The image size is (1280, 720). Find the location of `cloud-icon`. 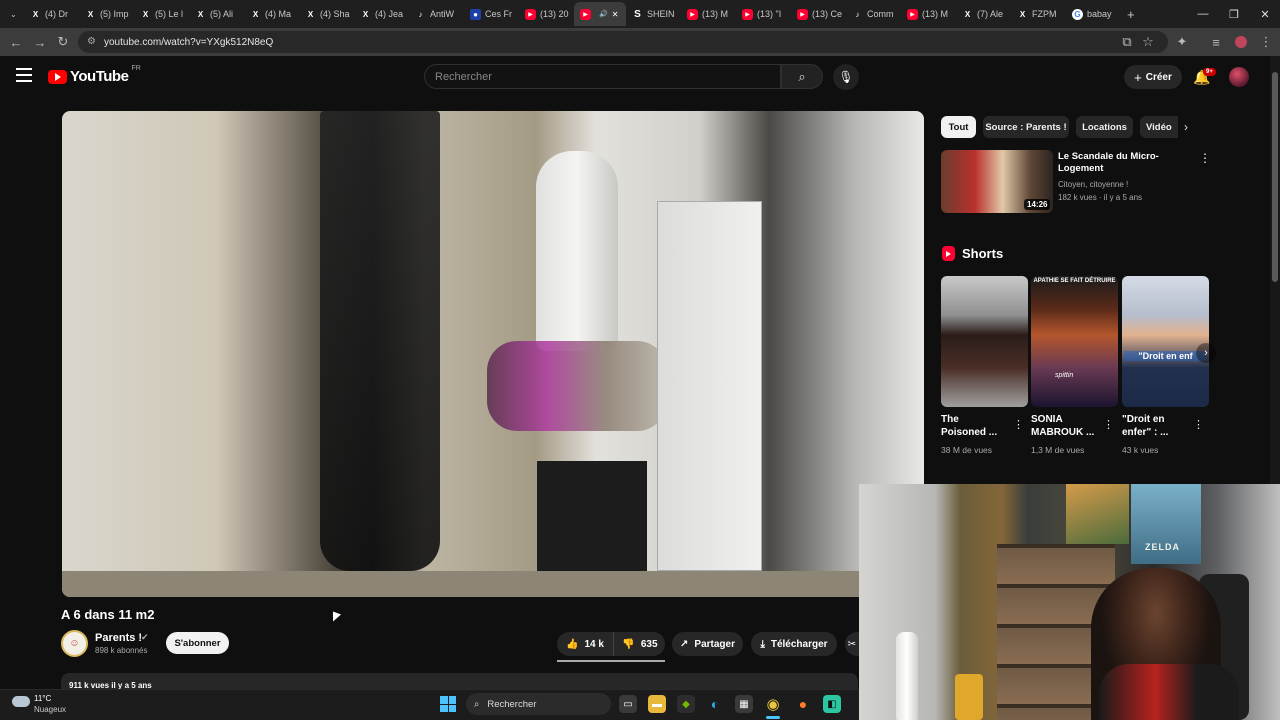

cloud-icon is located at coordinates (21, 701).